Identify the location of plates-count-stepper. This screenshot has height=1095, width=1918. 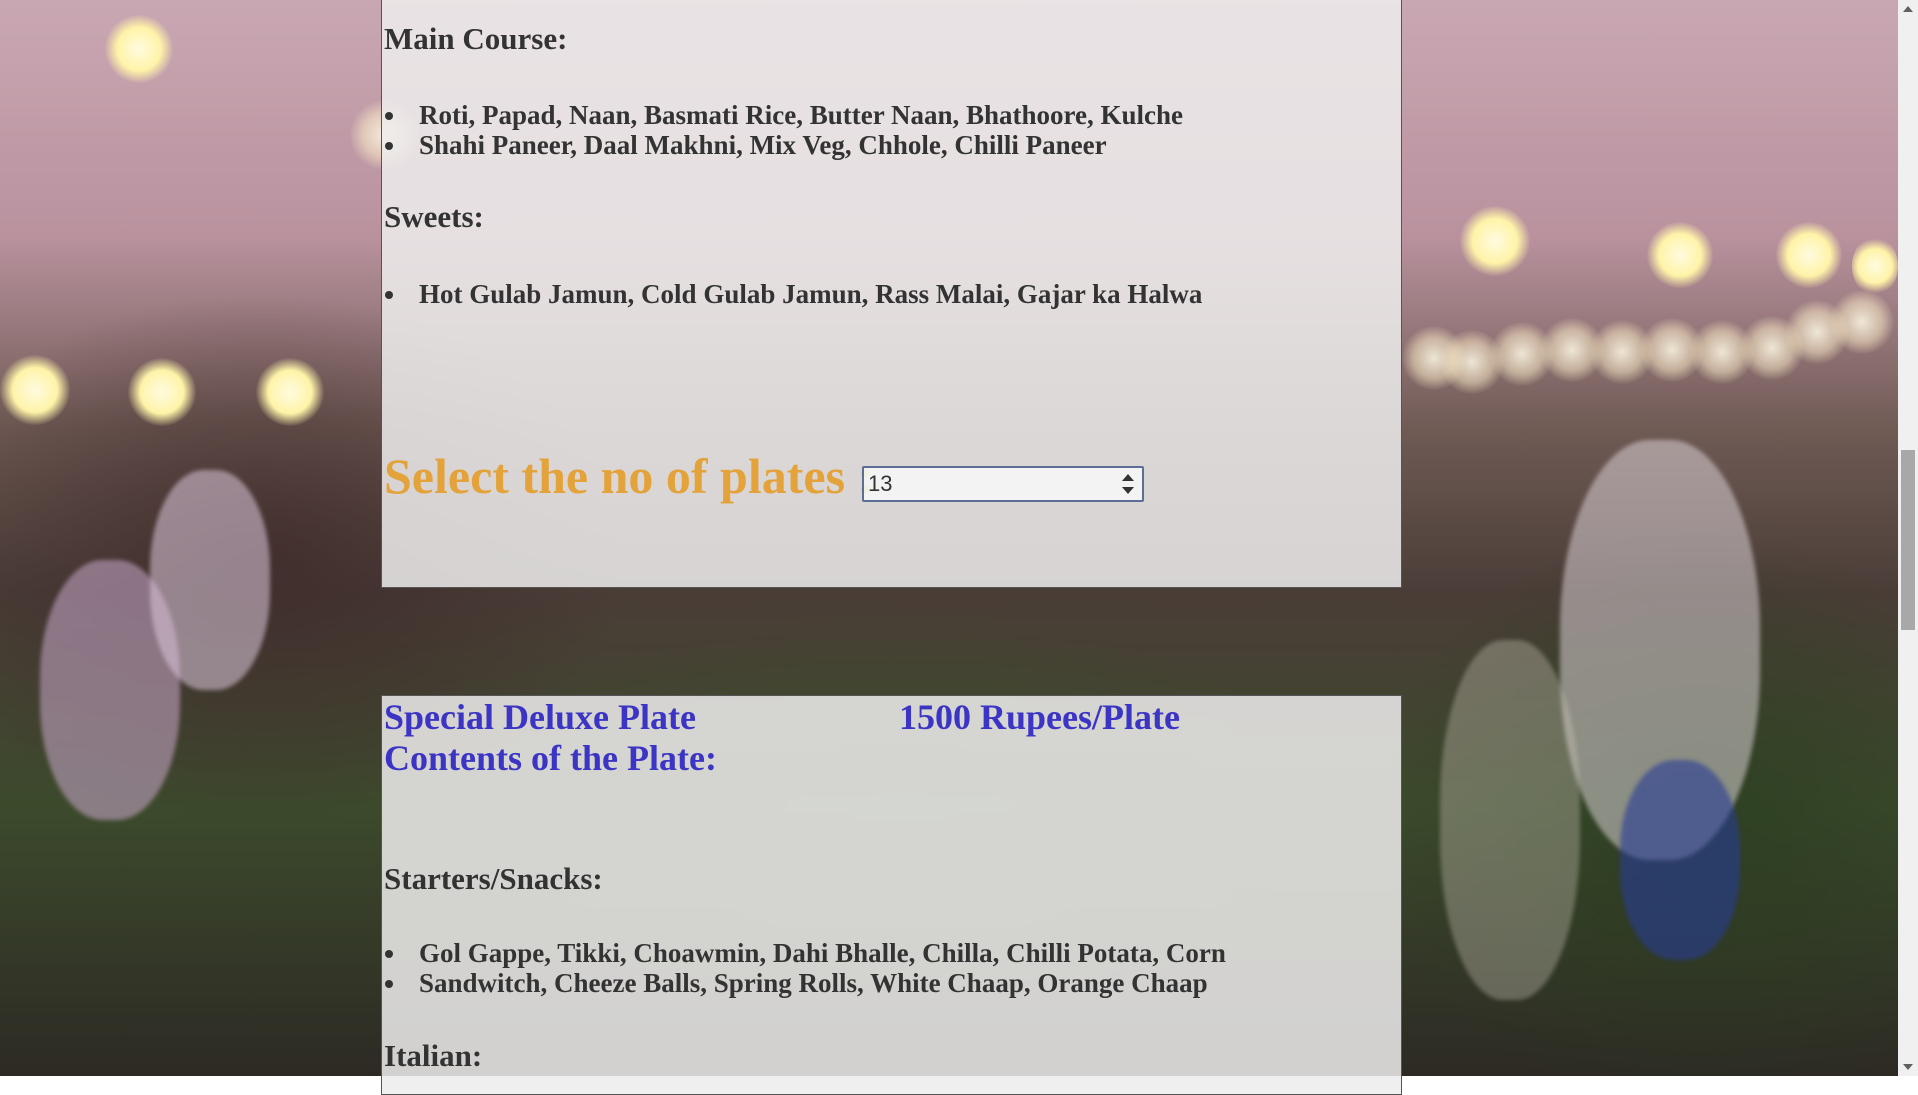
(1003, 484).